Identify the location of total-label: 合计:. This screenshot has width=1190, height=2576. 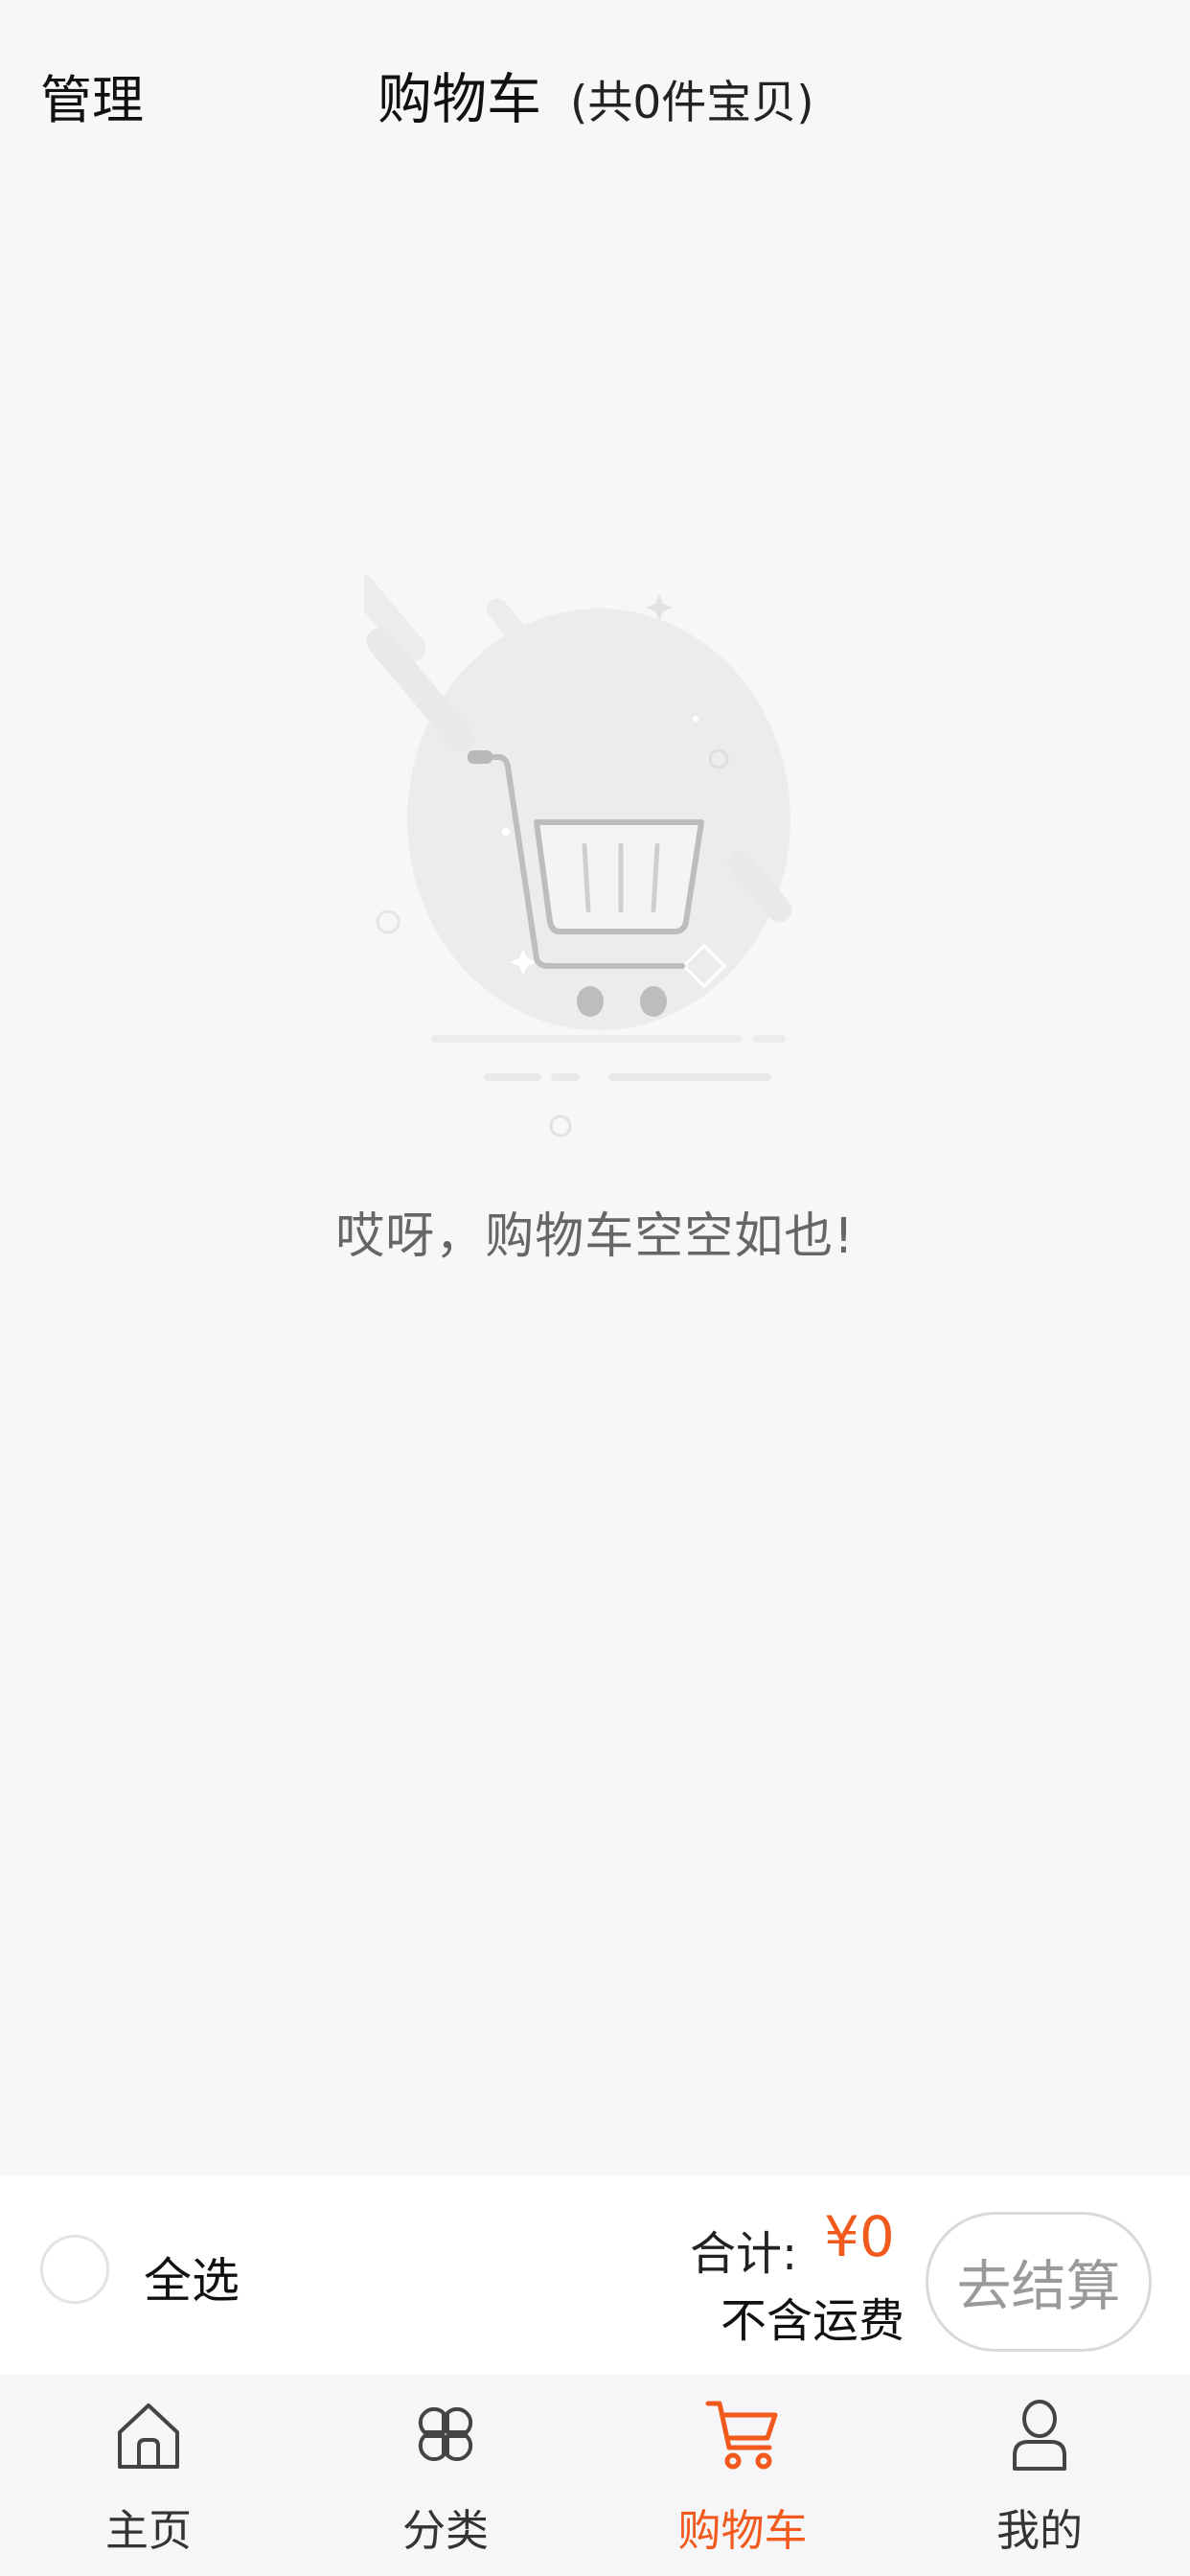
(744, 2254).